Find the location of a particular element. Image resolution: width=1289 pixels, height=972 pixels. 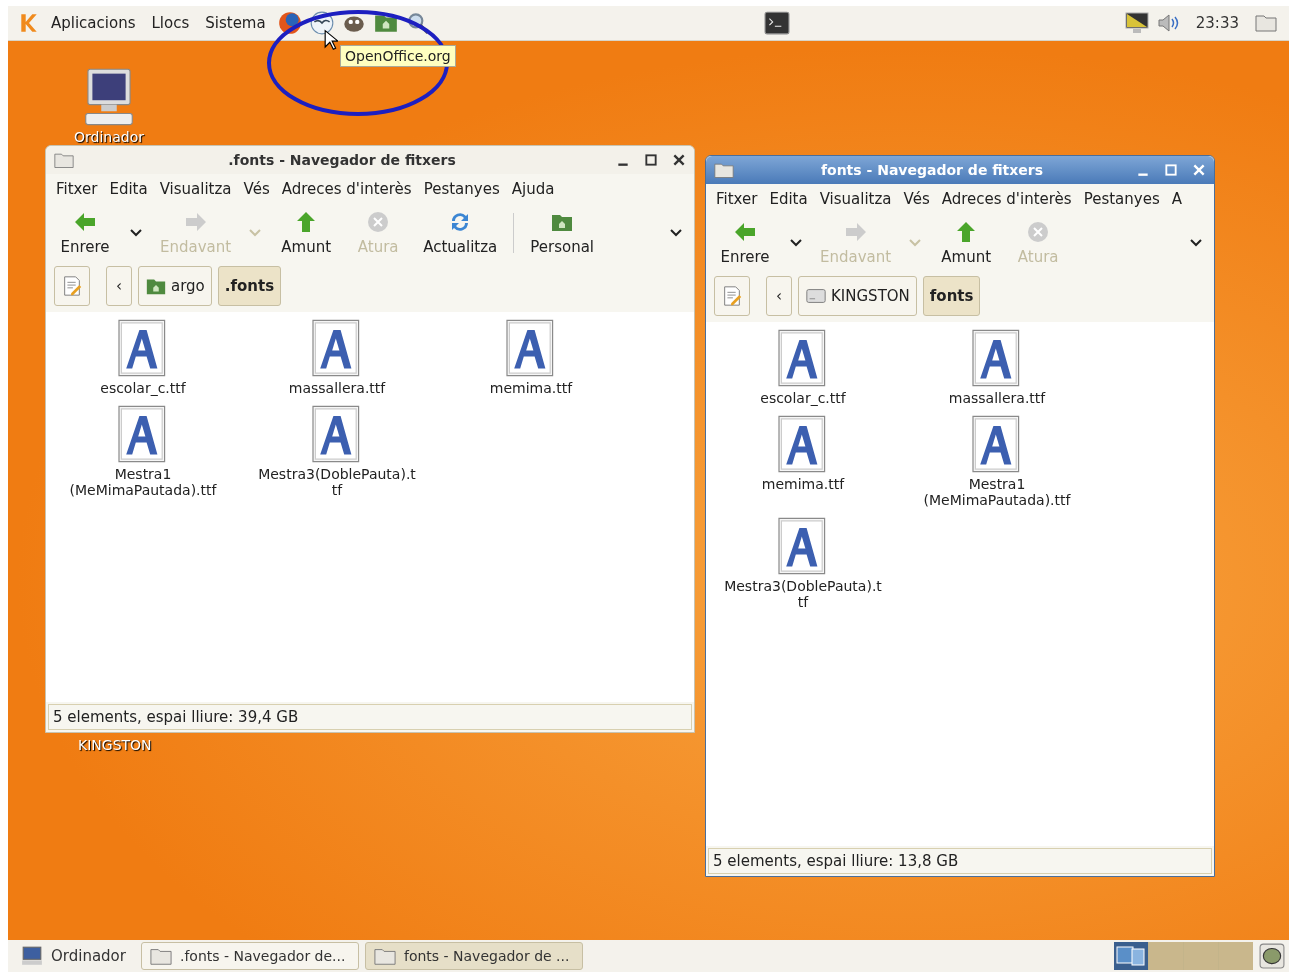

status-text: 5 elements, espai lliure: 13,8 GB is located at coordinates (836, 861).